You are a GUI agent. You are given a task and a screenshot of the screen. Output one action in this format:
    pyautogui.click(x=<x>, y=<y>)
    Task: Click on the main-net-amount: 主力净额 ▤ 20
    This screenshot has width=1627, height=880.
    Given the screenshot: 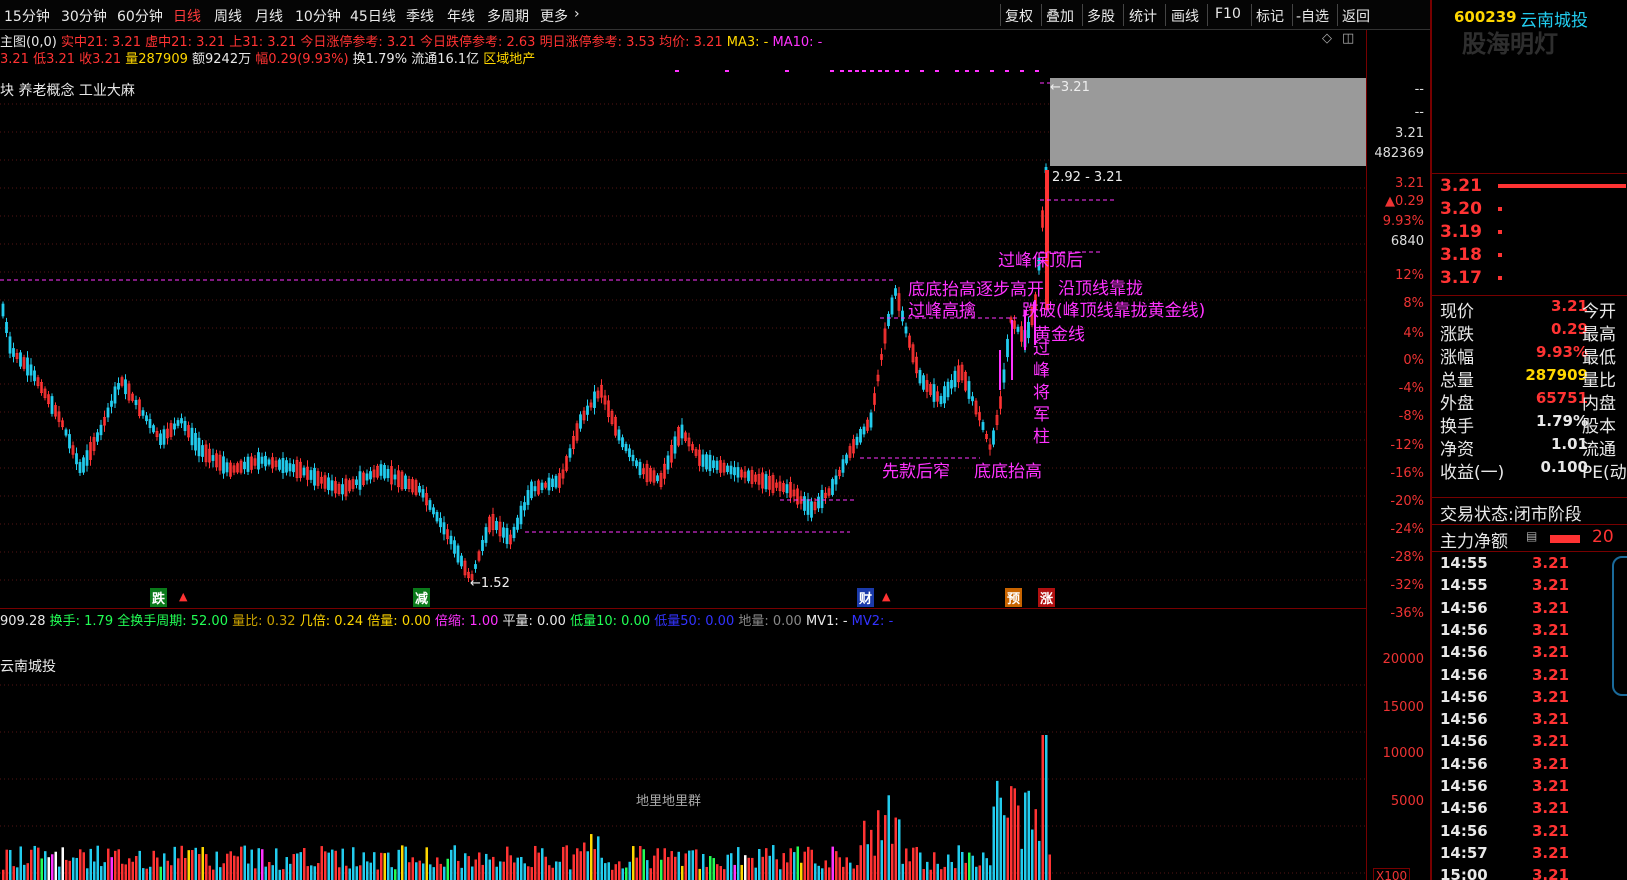 What is the action you would take?
    pyautogui.click(x=1527, y=539)
    